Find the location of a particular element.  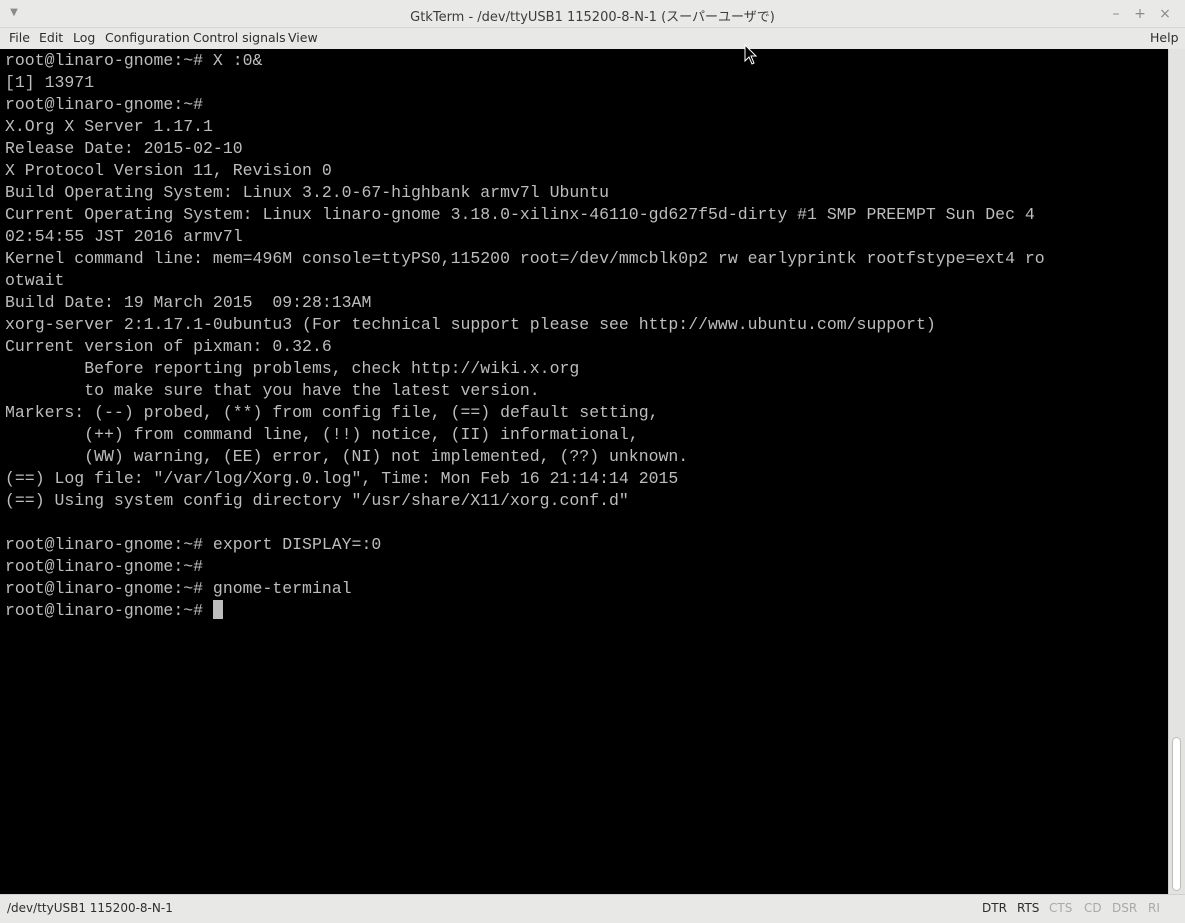

terminal-line: root@linaro-gnome:~# gnome-terminal is located at coordinates (178, 588).